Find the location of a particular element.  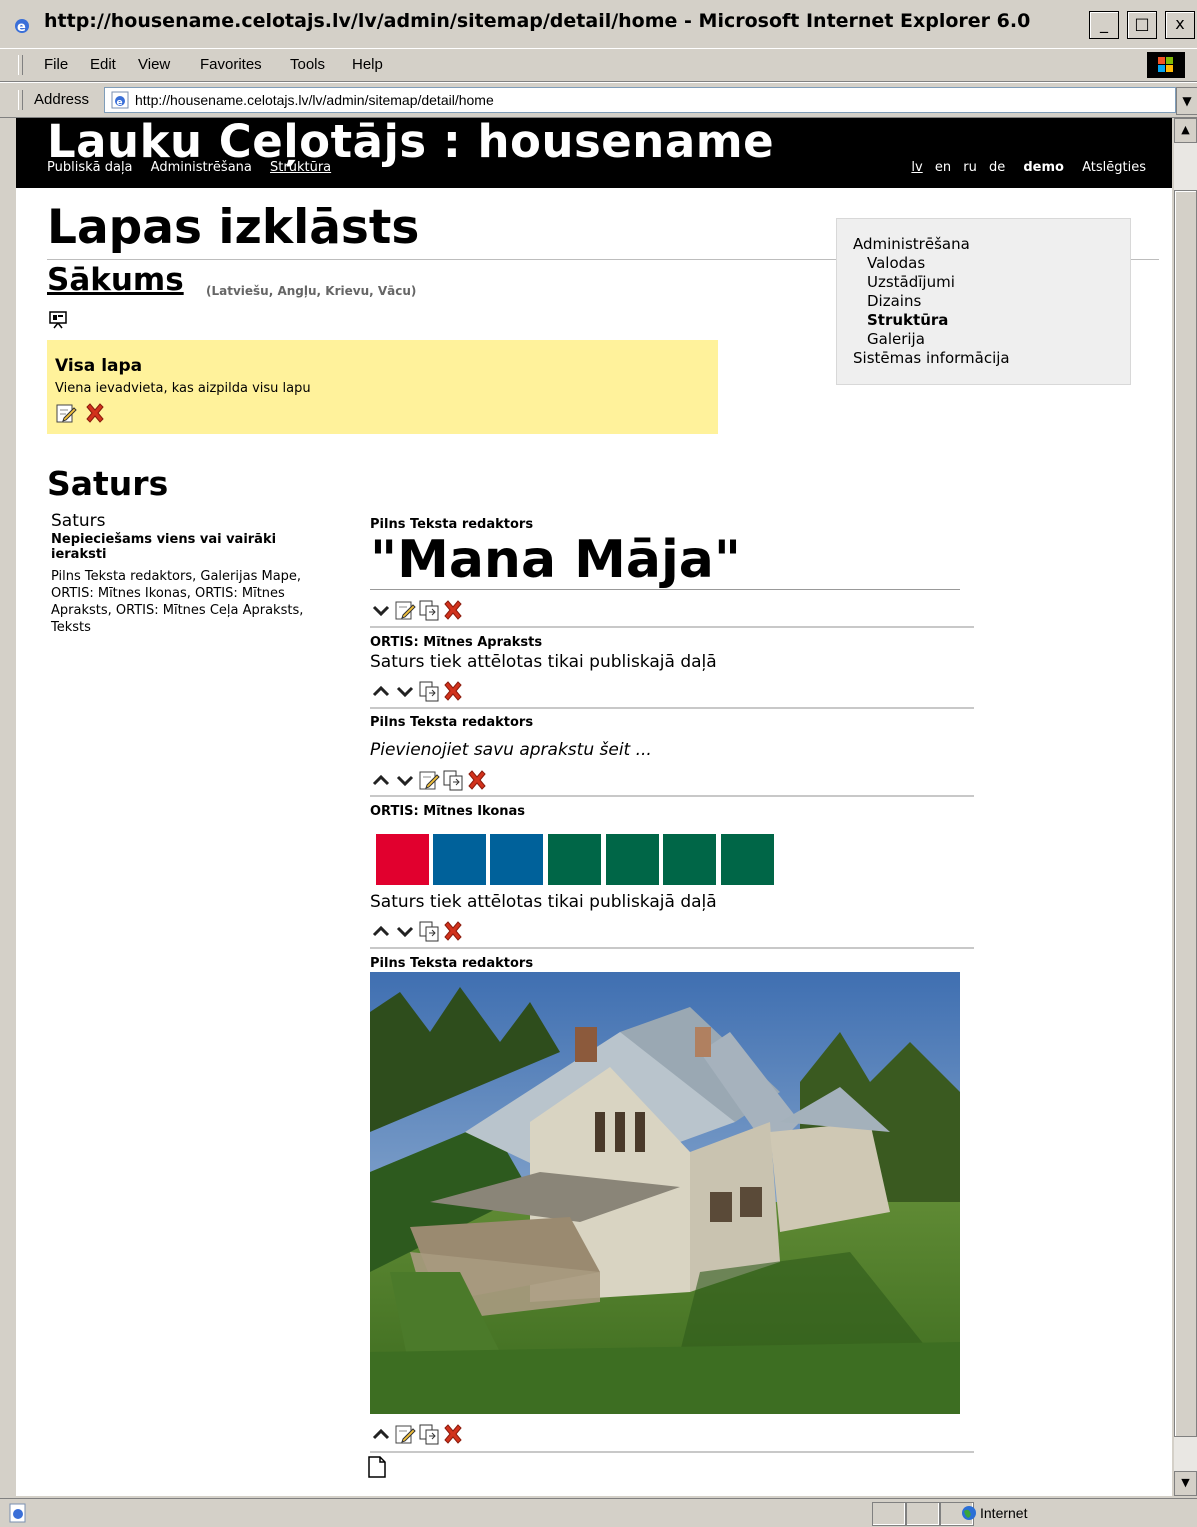

sidebar-item-sistemas-informacija: Sistēmas informācija is located at coordinates (931, 358).